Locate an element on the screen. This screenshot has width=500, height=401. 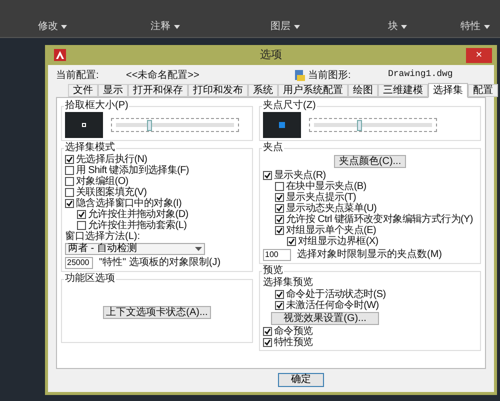
group-subtitle: 选择集预览 is located at coordinates (288, 282).